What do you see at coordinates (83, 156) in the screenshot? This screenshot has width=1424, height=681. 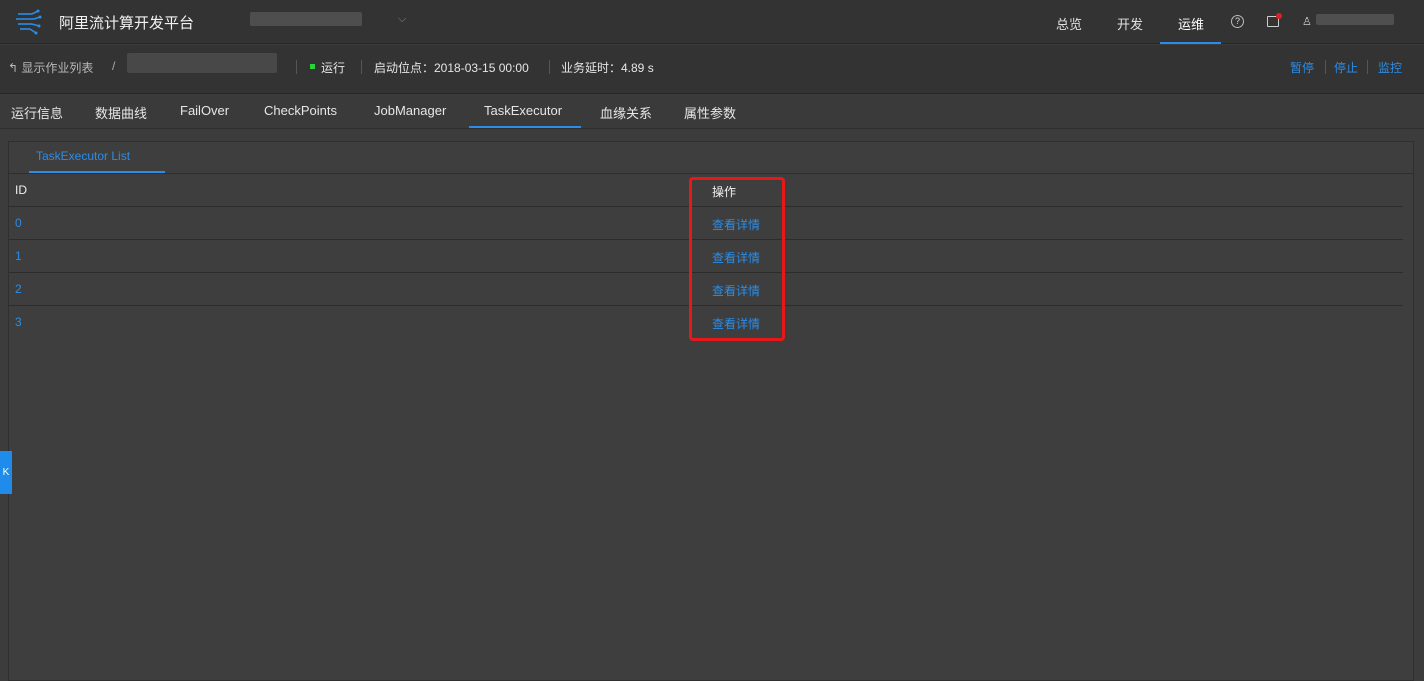 I see `subtab-taskexecutor-list: TaskExecutor List` at bounding box center [83, 156].